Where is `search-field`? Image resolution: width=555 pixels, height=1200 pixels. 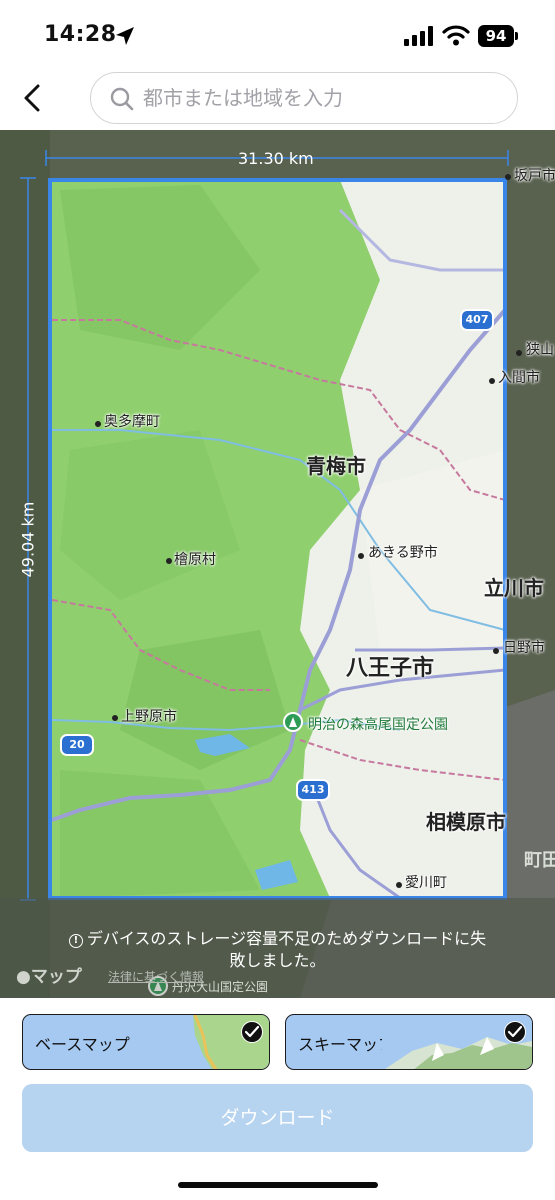
search-field is located at coordinates (304, 98).